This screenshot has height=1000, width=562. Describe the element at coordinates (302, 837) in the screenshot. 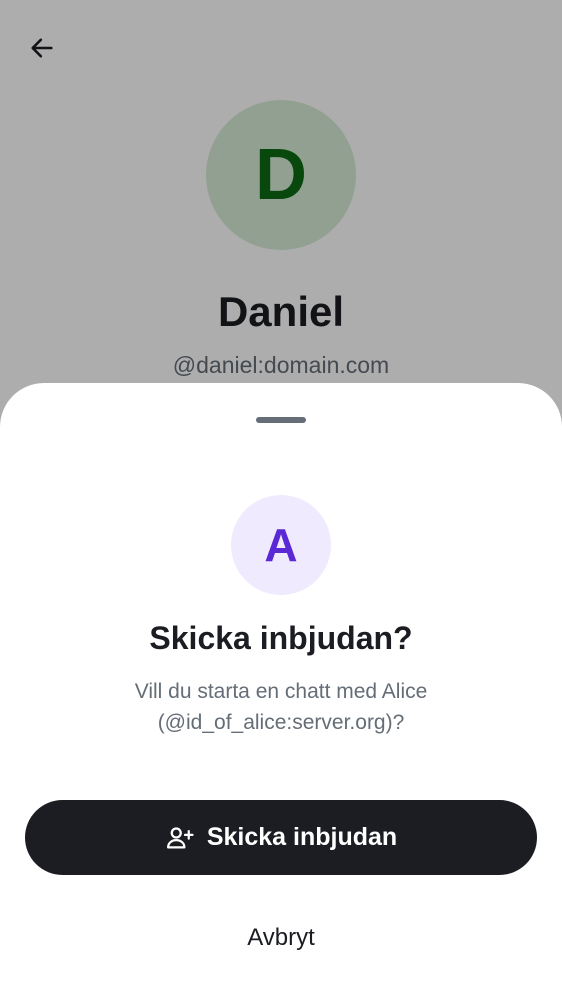

I see `send-invite-button-label: Skicka inbjudan` at that location.